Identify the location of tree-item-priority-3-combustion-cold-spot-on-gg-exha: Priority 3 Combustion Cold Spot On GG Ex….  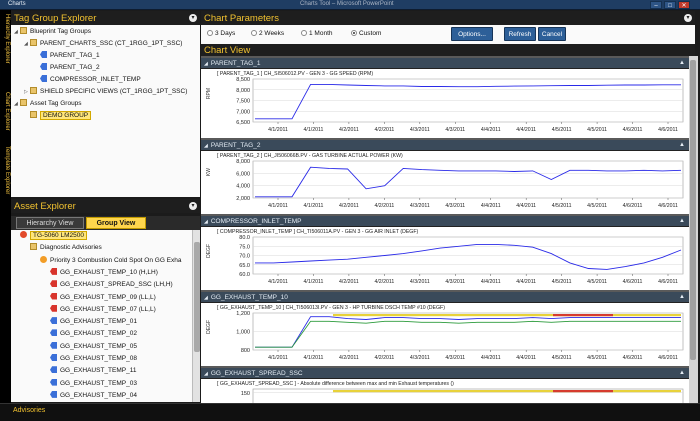
(108, 260).